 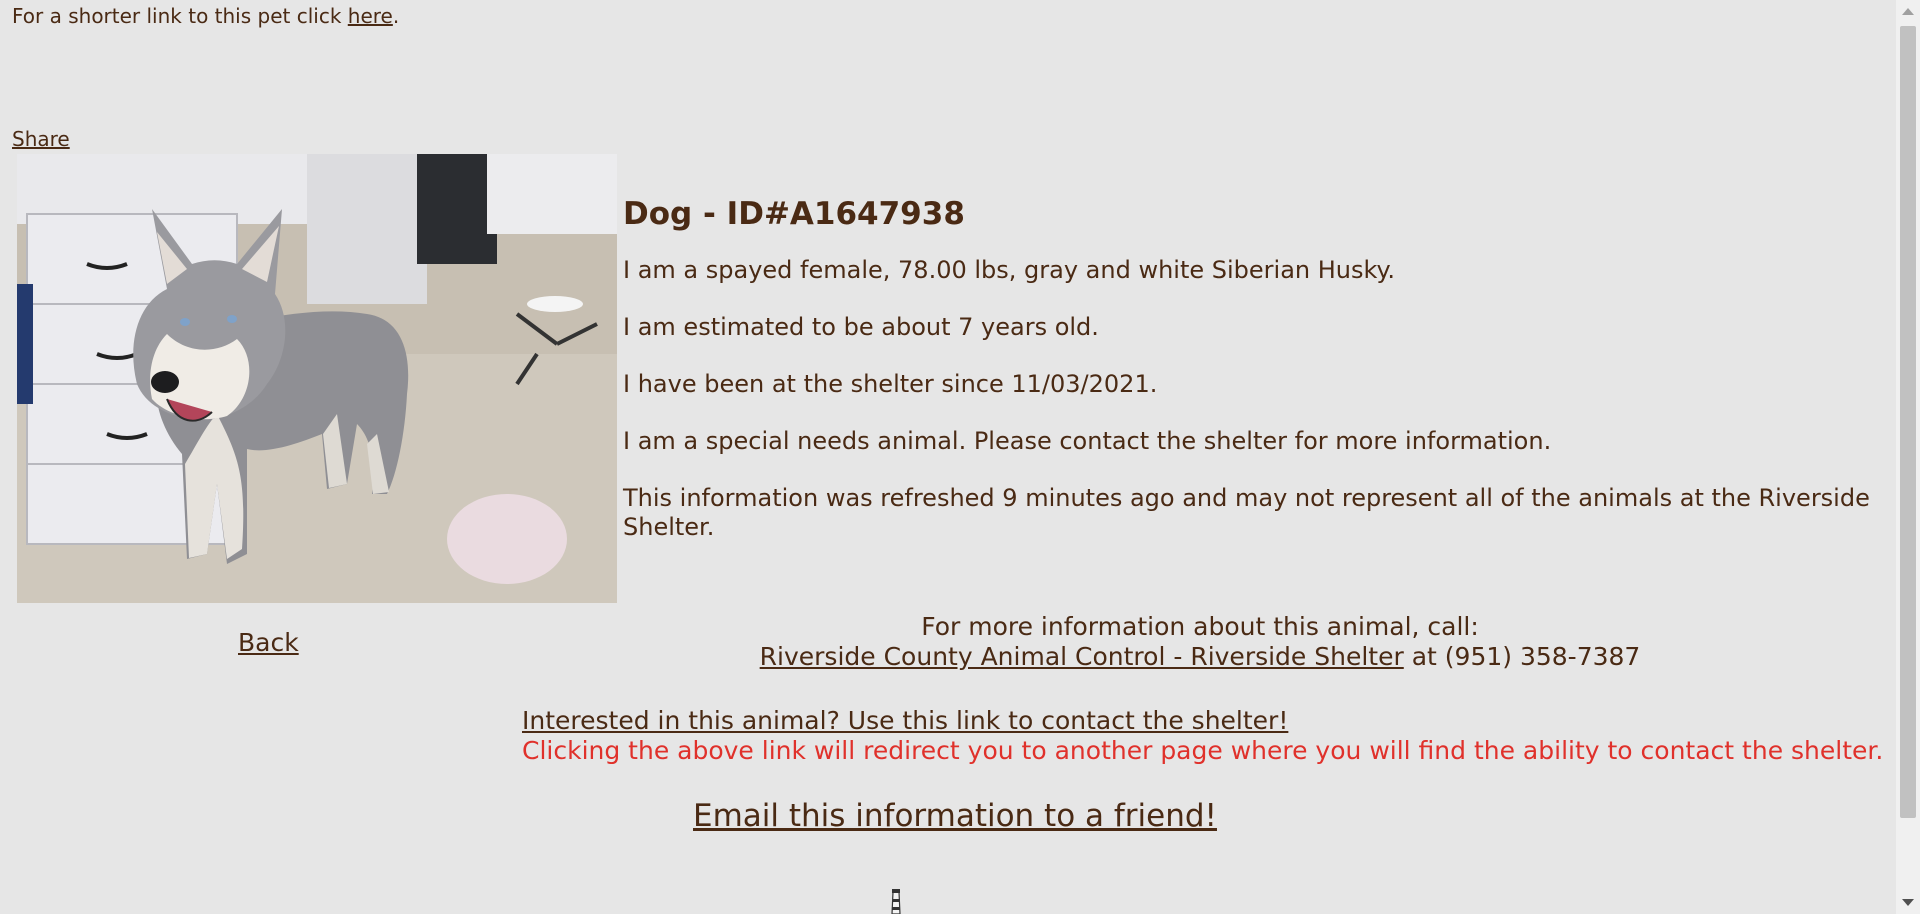 I want to click on vertical-scrollbar, so click(x=1908, y=457).